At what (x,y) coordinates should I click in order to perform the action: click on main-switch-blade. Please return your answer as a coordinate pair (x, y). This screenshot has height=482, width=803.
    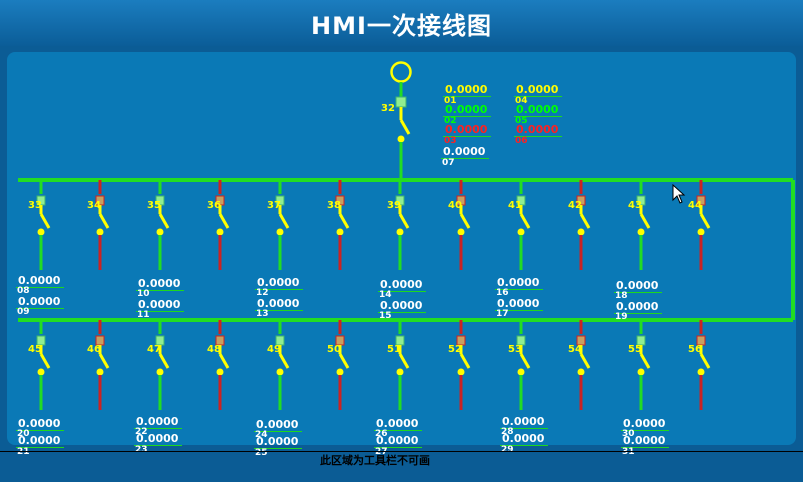
    Looking at the image, I should click on (405, 127).